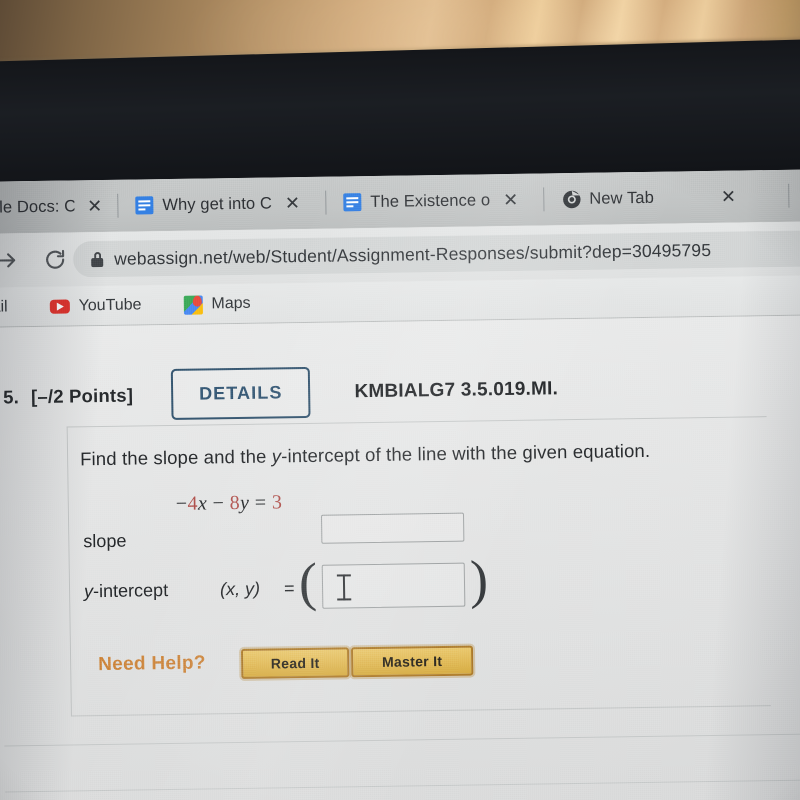  I want to click on equation-var-y: y, so click(244, 502).